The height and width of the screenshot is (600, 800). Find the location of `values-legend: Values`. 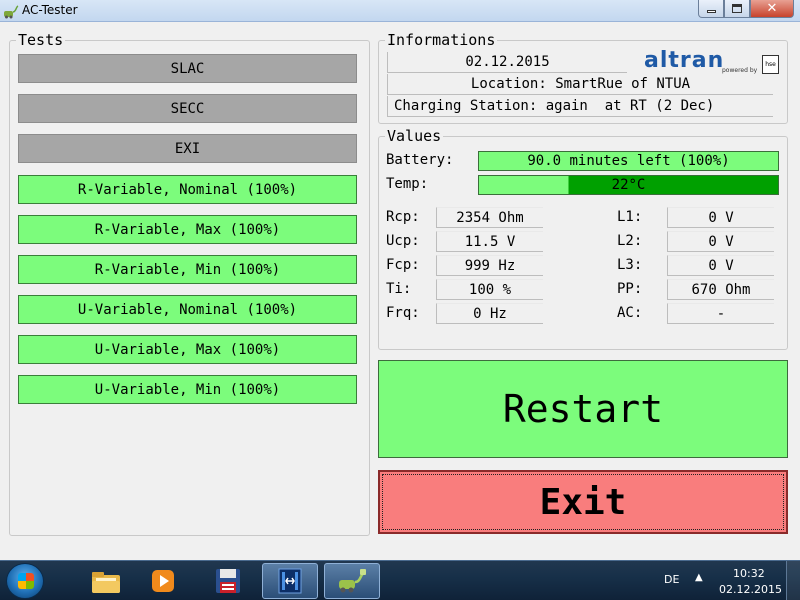

values-legend: Values is located at coordinates (414, 136).